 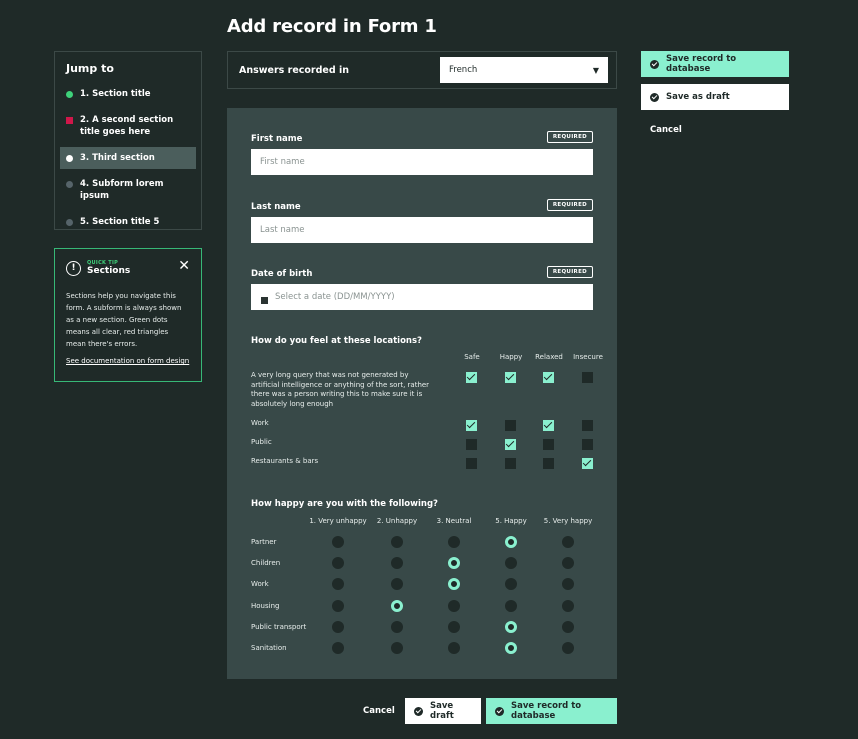 What do you see at coordinates (588, 357) in the screenshot?
I see `locations-column-header: Insecure` at bounding box center [588, 357].